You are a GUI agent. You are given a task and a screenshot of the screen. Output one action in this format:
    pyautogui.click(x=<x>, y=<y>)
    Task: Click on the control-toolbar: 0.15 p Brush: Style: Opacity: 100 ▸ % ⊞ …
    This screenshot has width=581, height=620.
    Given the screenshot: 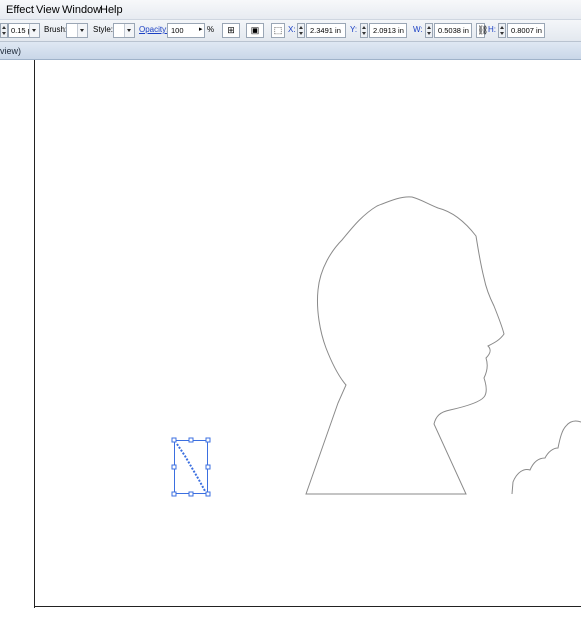 What is the action you would take?
    pyautogui.click(x=290, y=31)
    